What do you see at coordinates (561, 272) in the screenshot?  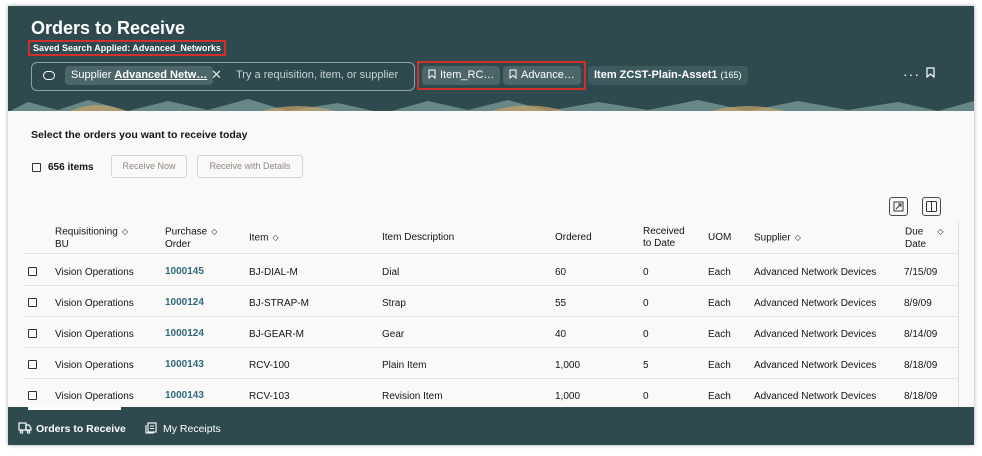 I see `cell-ordered: 60` at bounding box center [561, 272].